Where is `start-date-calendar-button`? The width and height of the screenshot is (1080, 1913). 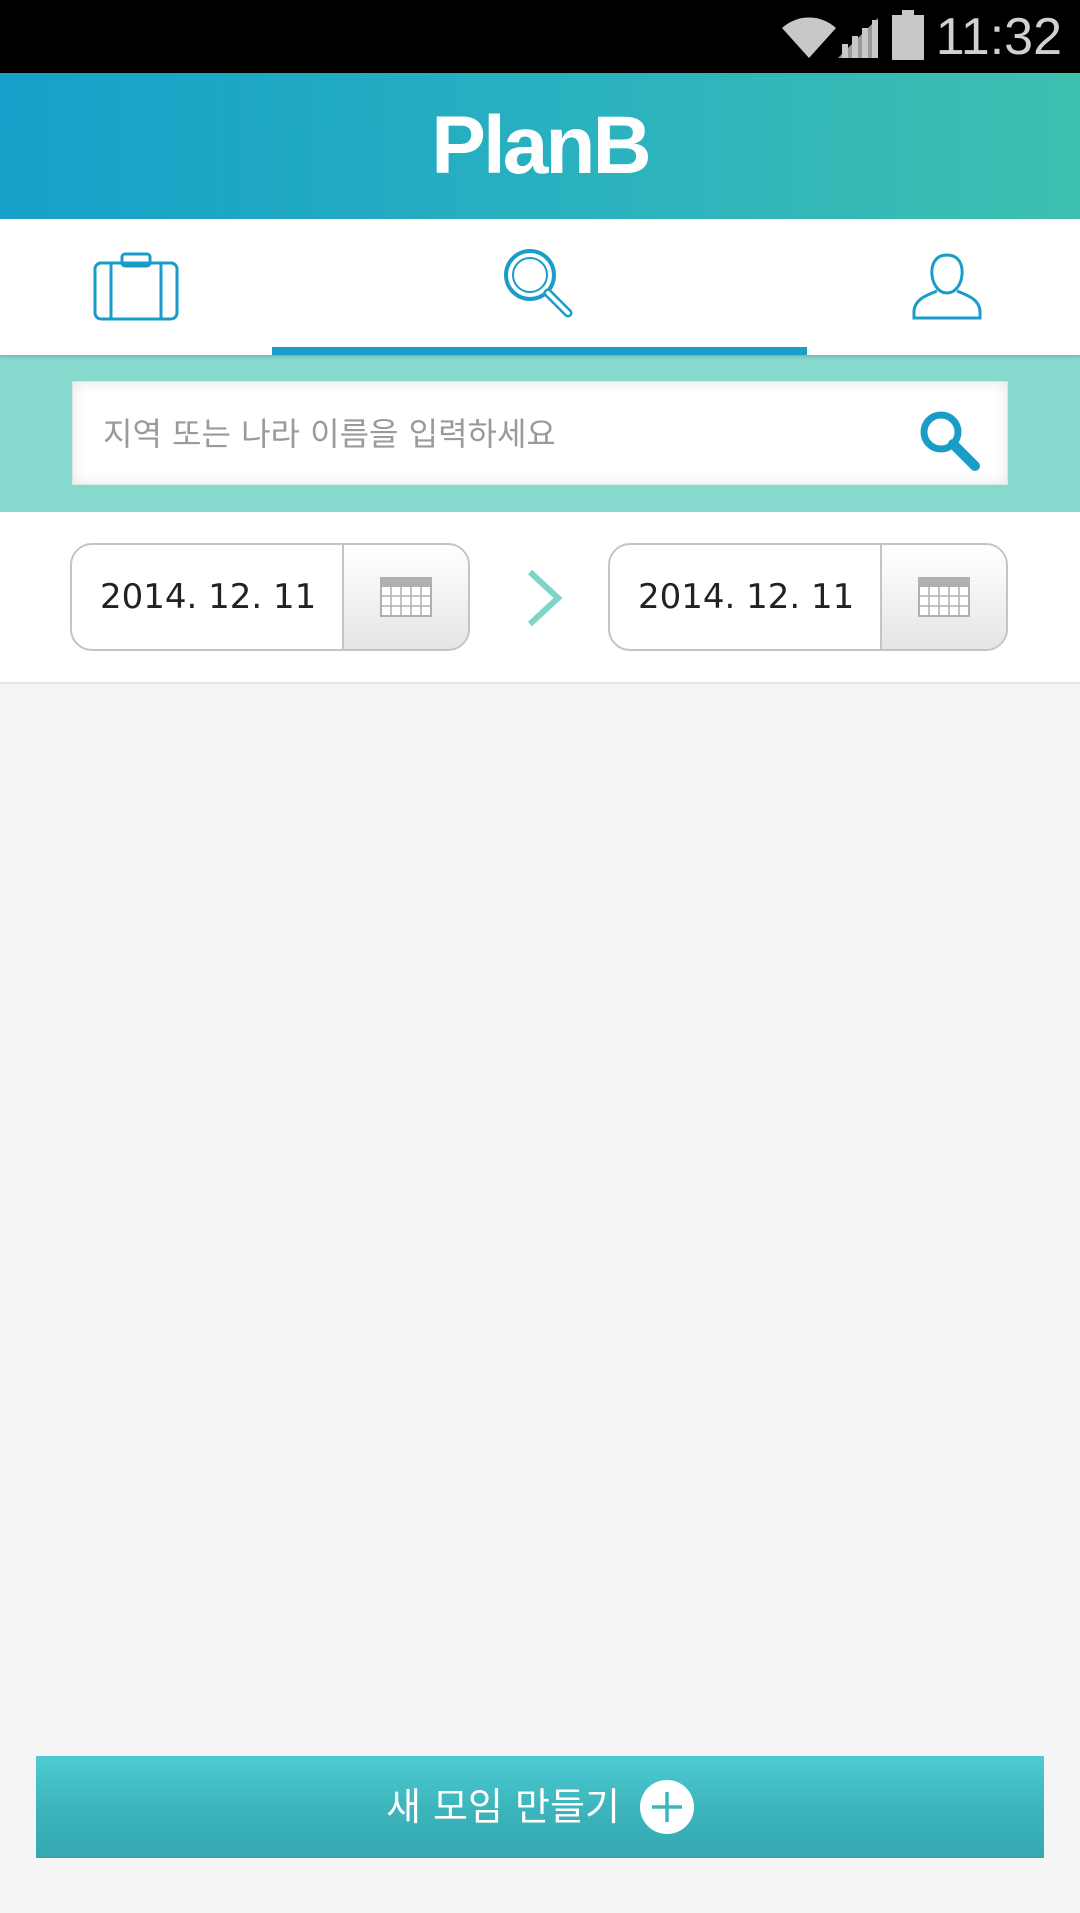
start-date-calendar-button is located at coordinates (405, 597).